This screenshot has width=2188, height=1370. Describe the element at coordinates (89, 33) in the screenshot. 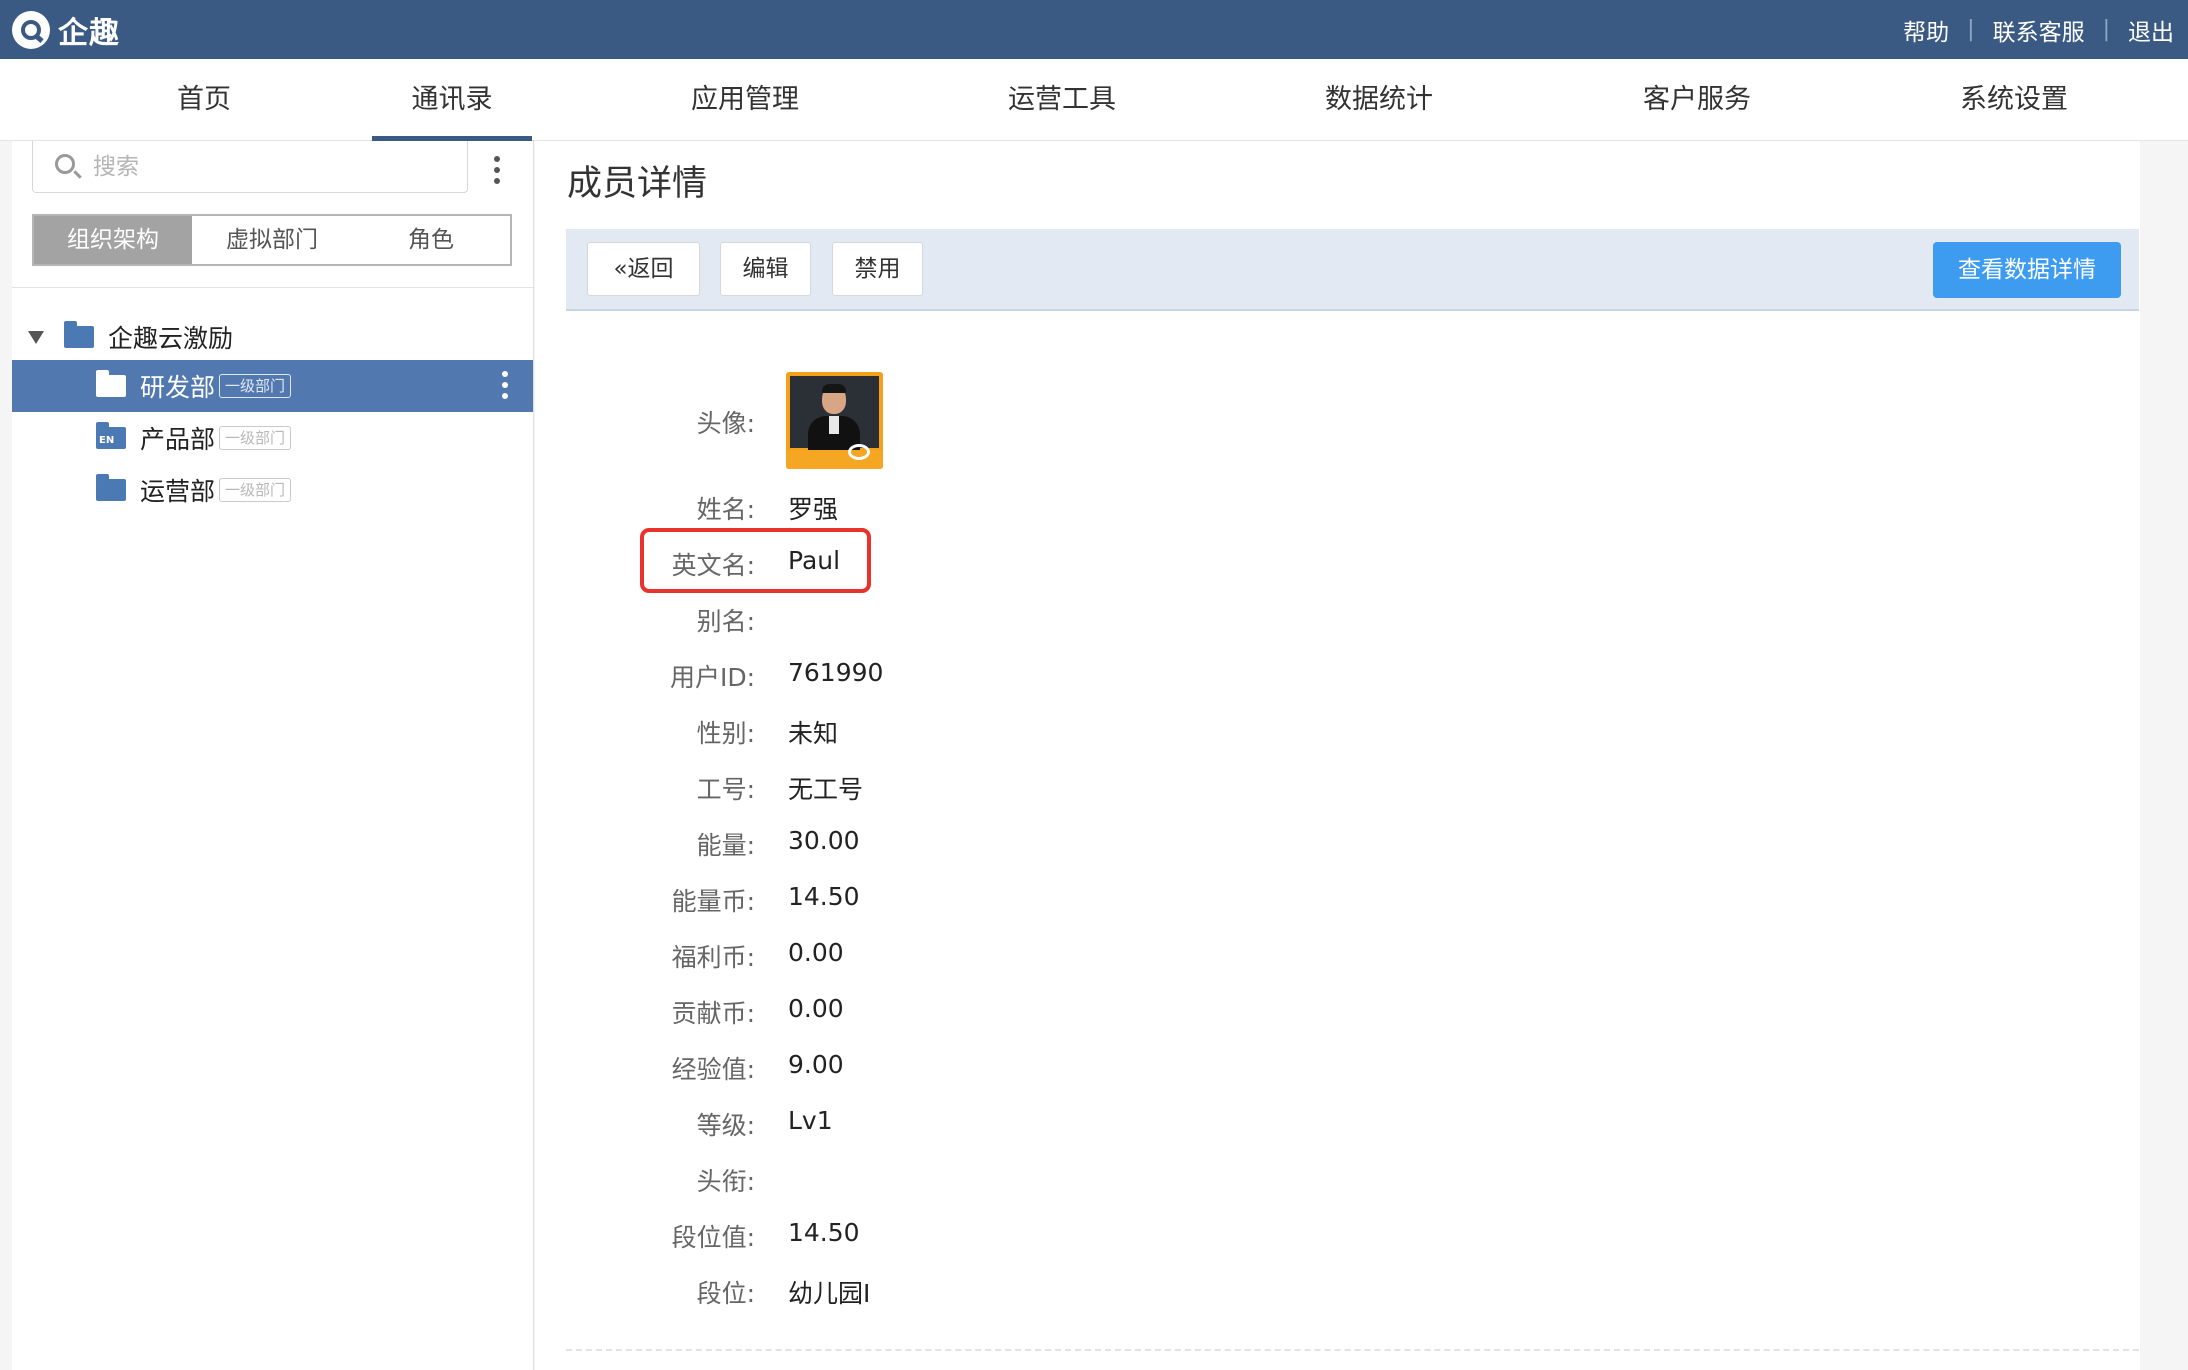

I see `app-name: 企趣` at that location.